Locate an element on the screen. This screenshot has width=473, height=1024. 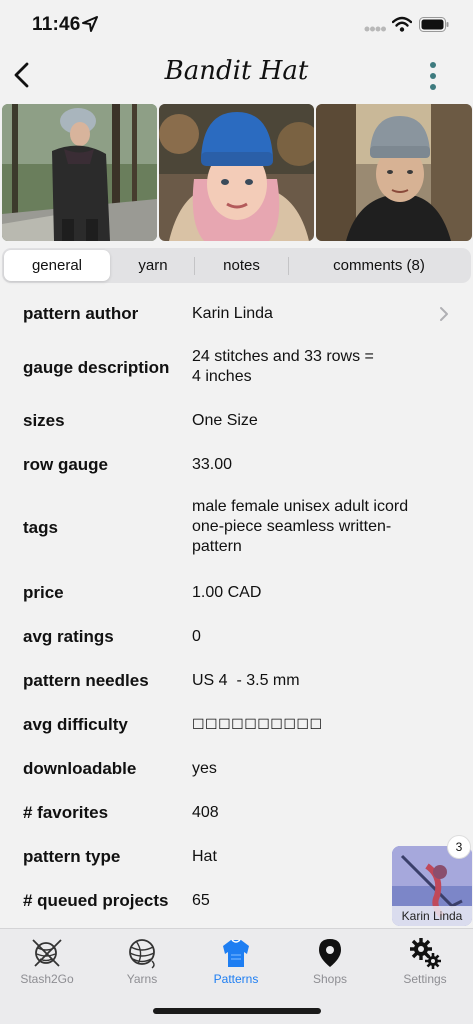
page-title: Bandit Hat is located at coordinates (236, 71).